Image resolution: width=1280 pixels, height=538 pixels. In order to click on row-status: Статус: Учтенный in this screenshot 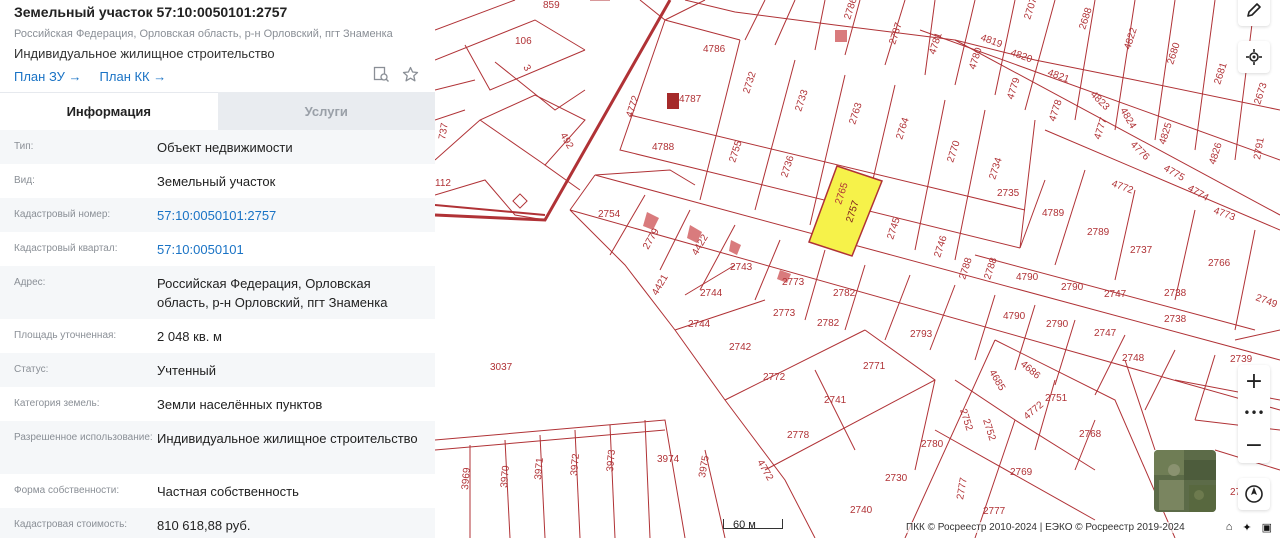, I will do `click(217, 370)`.